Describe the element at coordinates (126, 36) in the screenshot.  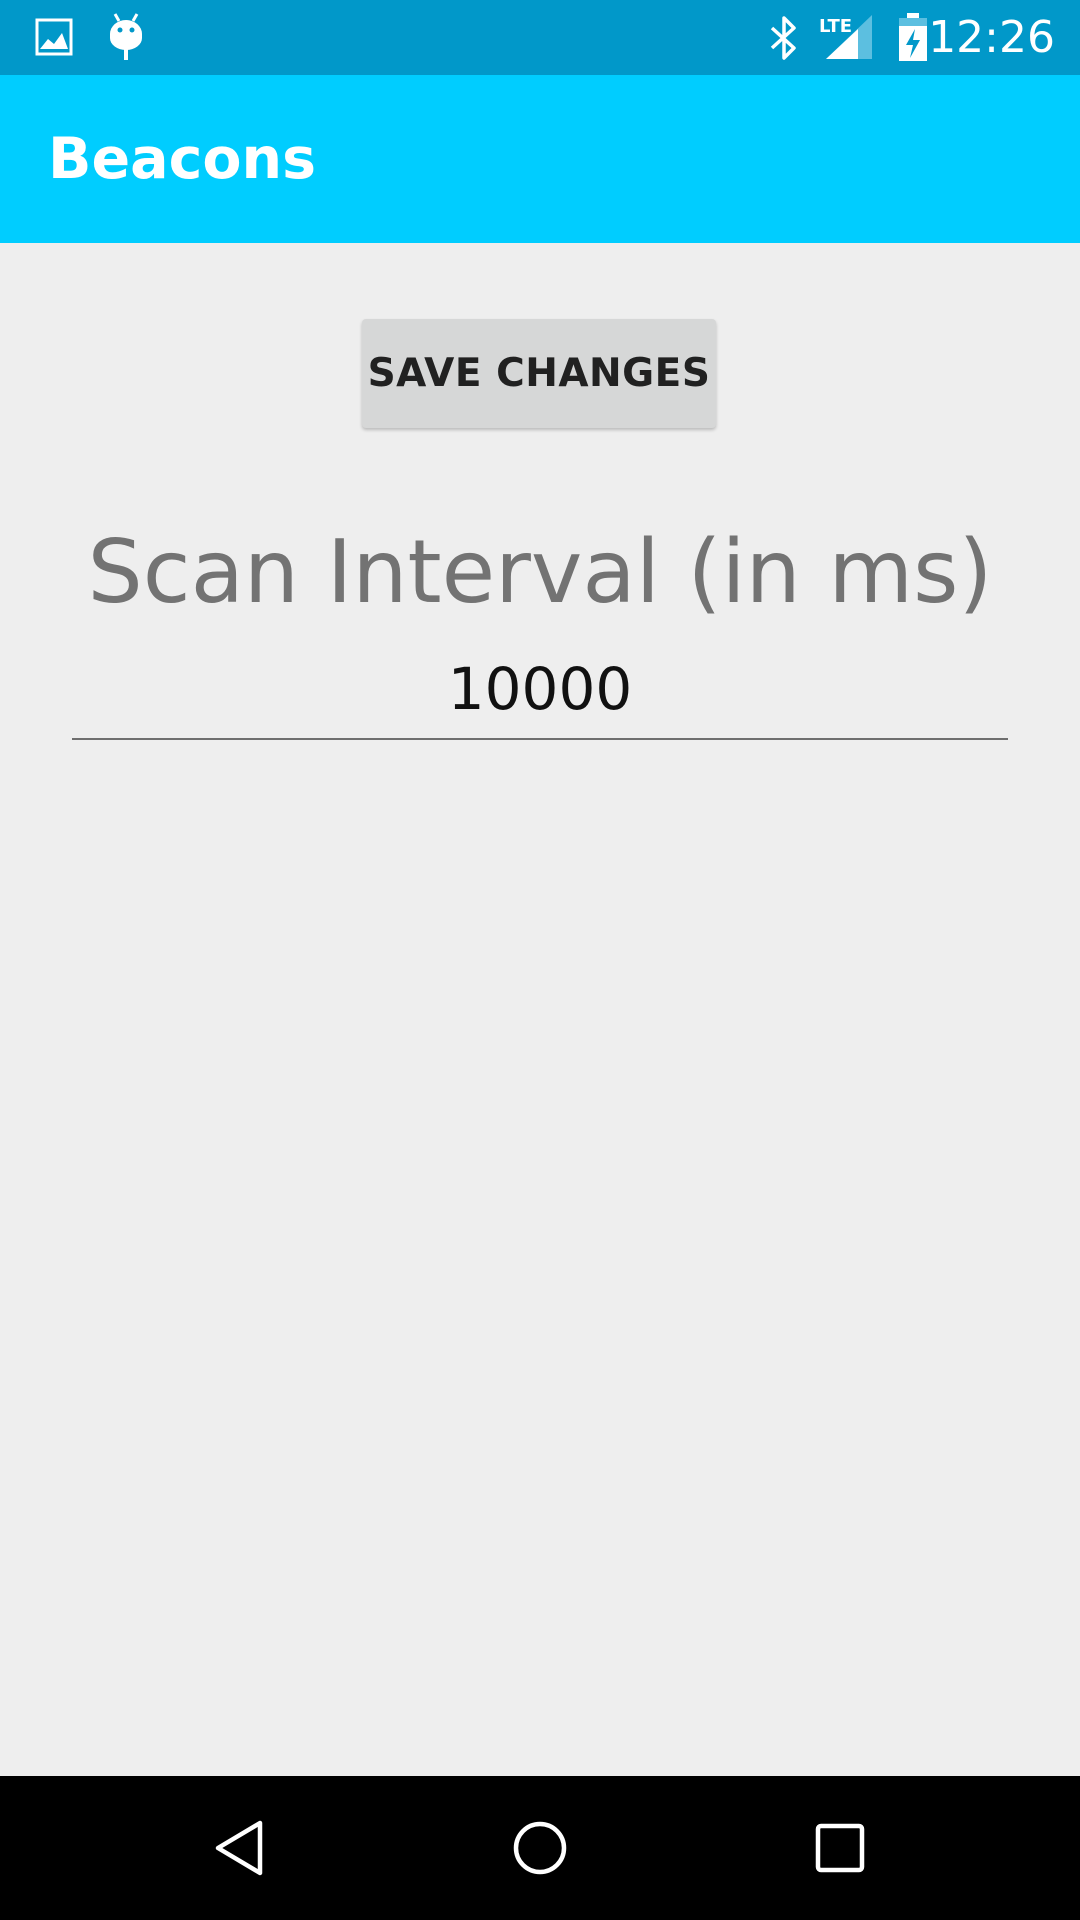
I see `android-debug-icon` at that location.